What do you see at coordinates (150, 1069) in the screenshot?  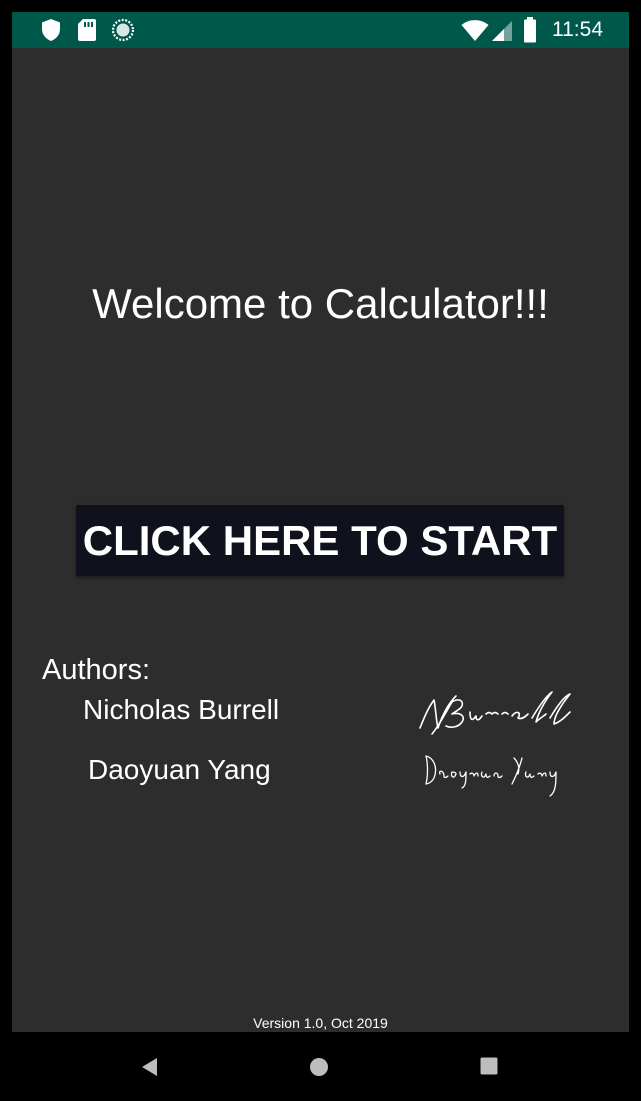 I see `back-icon` at bounding box center [150, 1069].